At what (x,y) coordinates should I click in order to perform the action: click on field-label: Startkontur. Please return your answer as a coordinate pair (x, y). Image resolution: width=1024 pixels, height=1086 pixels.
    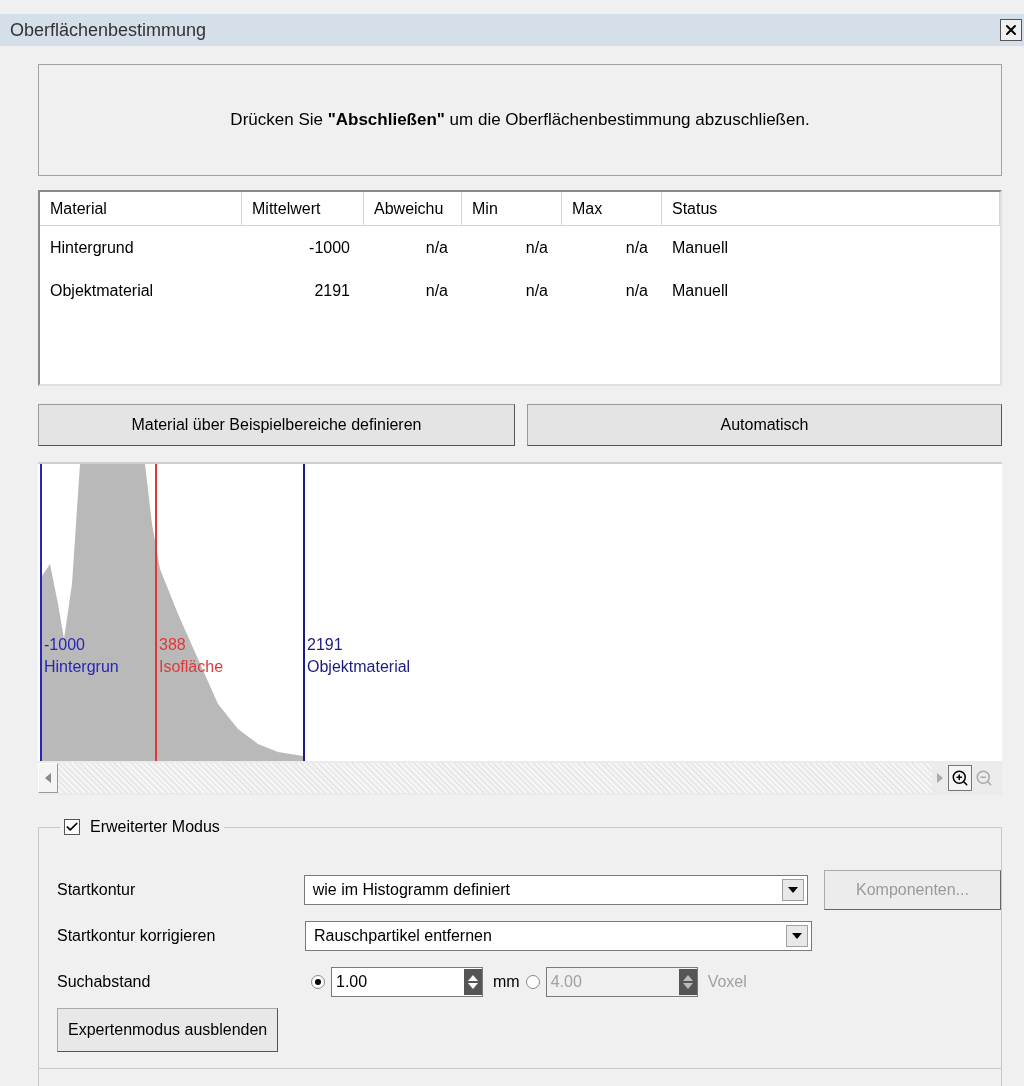
    Looking at the image, I should click on (97, 890).